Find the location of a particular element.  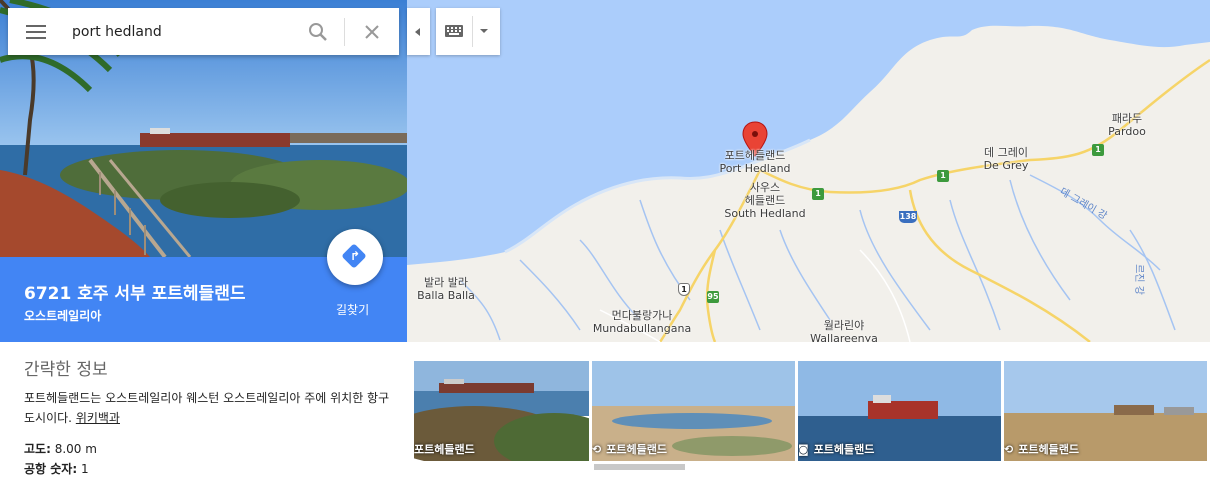

search-icon is located at coordinates (318, 32).